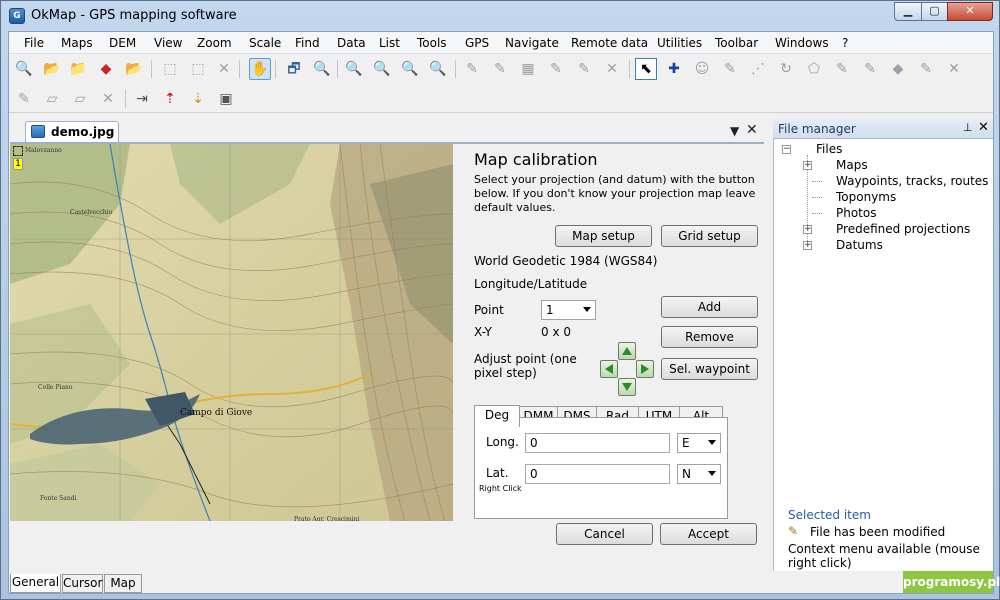  I want to click on menu-zoom: Zoom, so click(214, 43).